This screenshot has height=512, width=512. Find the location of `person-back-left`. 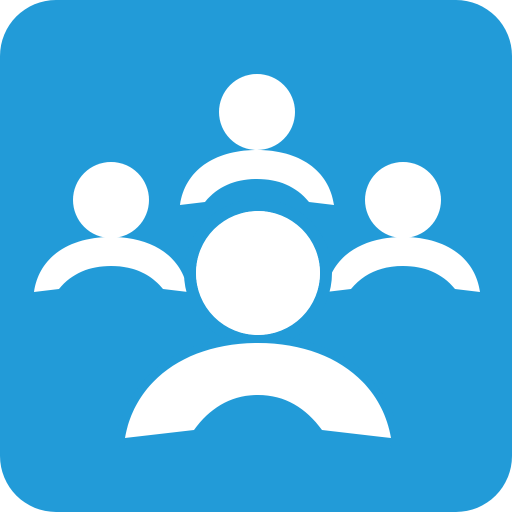

person-back-left is located at coordinates (111, 227).